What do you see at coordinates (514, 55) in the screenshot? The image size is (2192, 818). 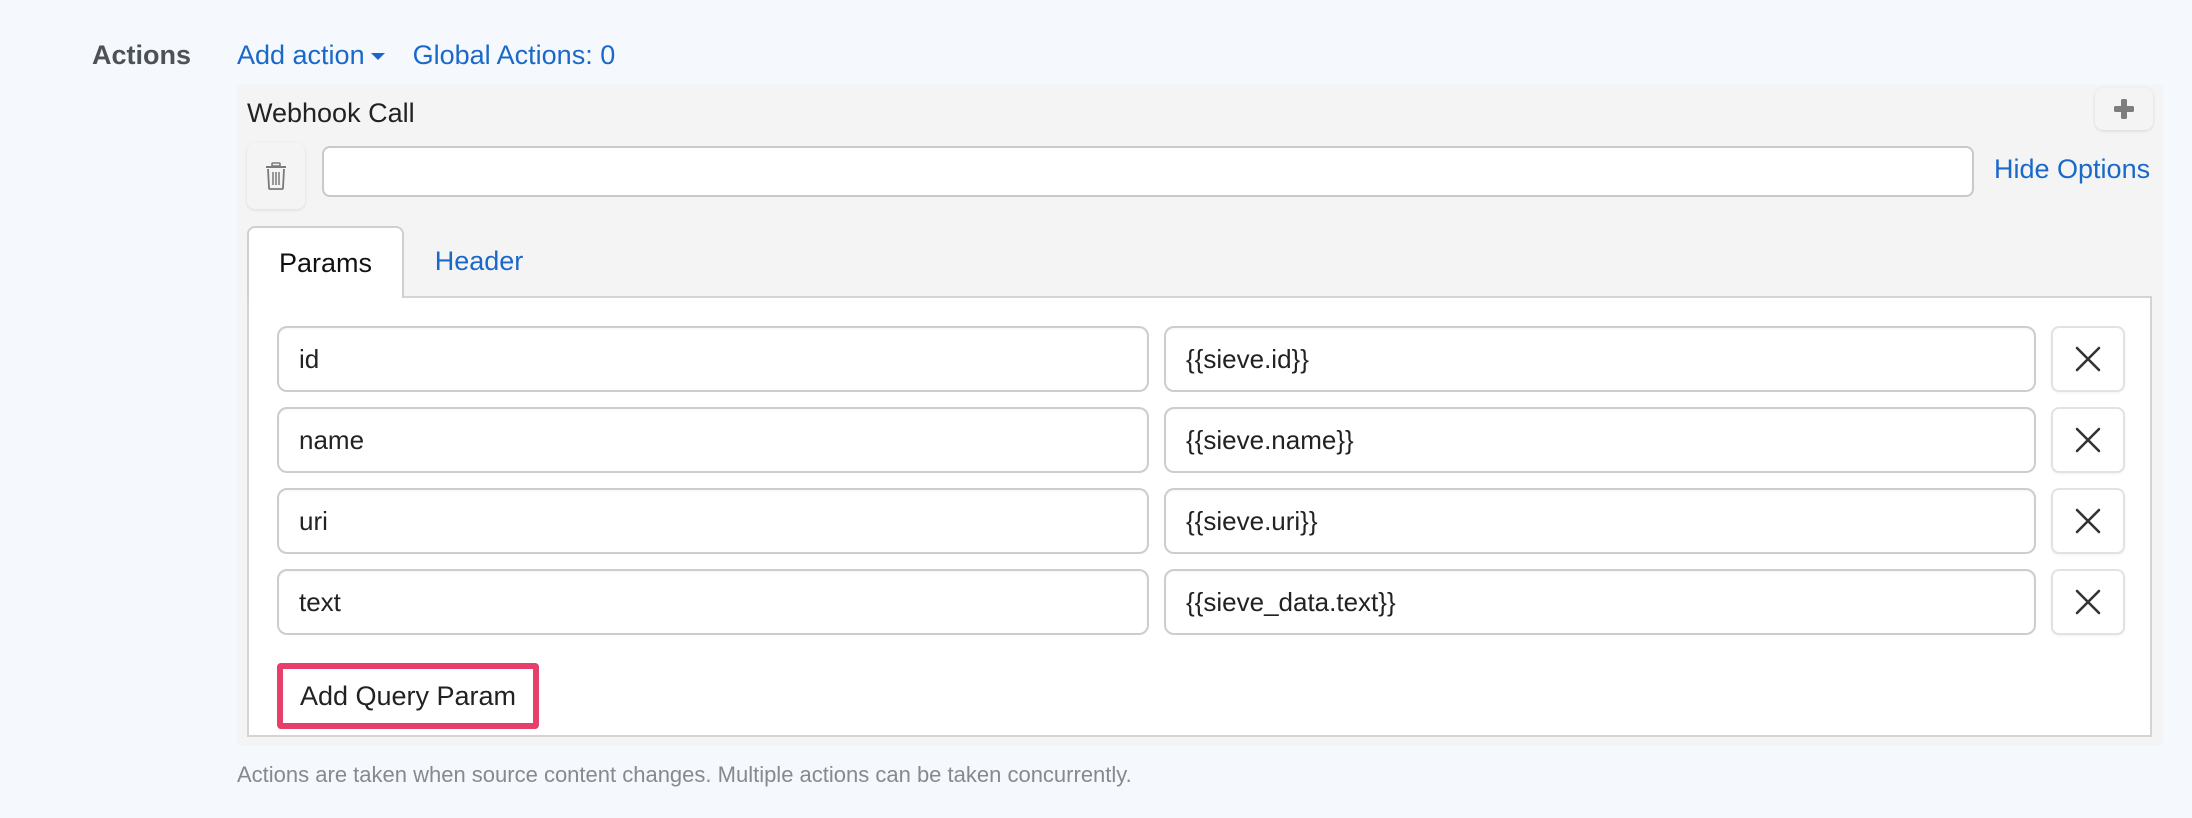 I see `global-actions-link: Global Actions: 0` at bounding box center [514, 55].